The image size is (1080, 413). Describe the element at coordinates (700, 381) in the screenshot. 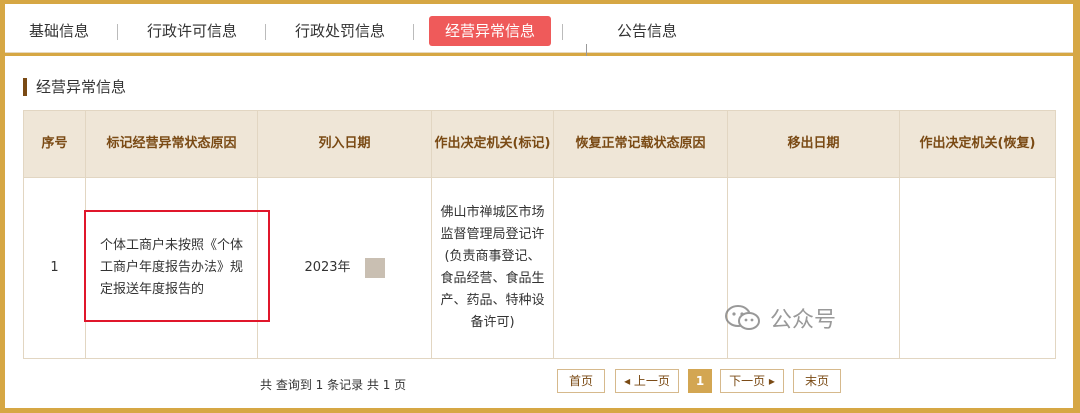

I see `page-number-current: 1` at that location.